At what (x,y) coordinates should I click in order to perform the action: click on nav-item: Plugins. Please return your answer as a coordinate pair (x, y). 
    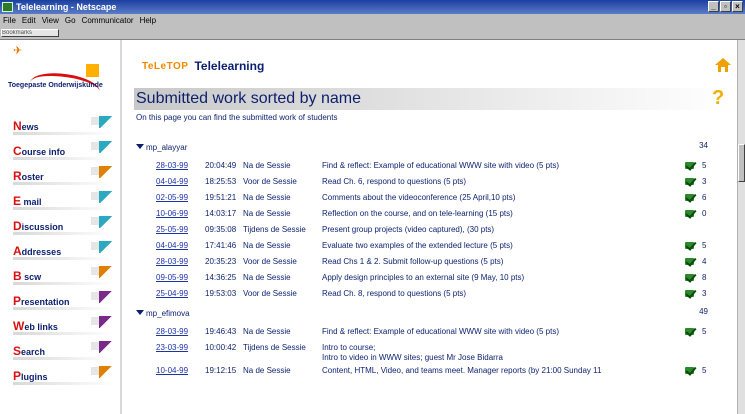
    Looking at the image, I should click on (64, 375).